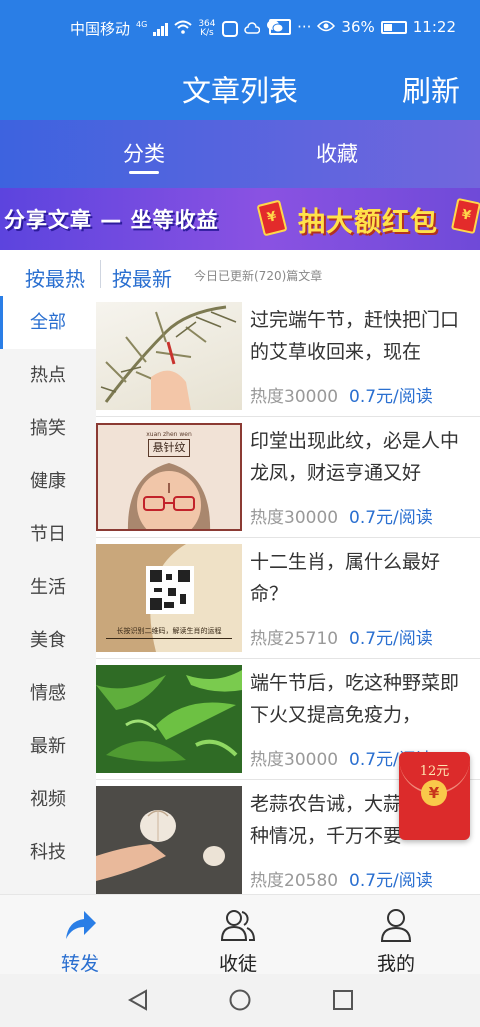  I want to click on floating-red-packet: 12元 ¥, so click(434, 796).